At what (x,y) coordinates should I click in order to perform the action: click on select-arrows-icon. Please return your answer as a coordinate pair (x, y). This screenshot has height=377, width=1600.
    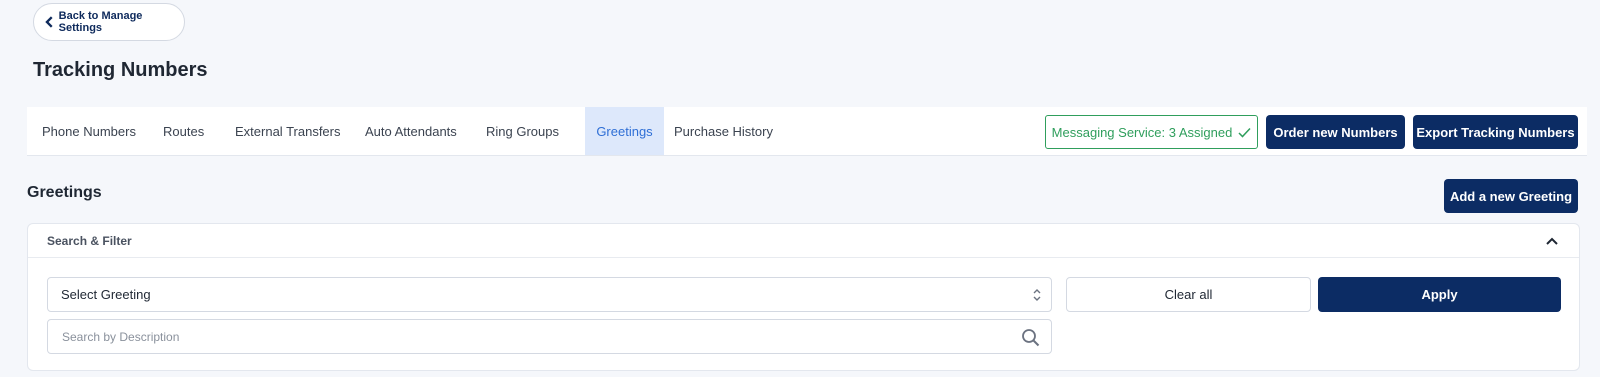
    Looking at the image, I should click on (1037, 295).